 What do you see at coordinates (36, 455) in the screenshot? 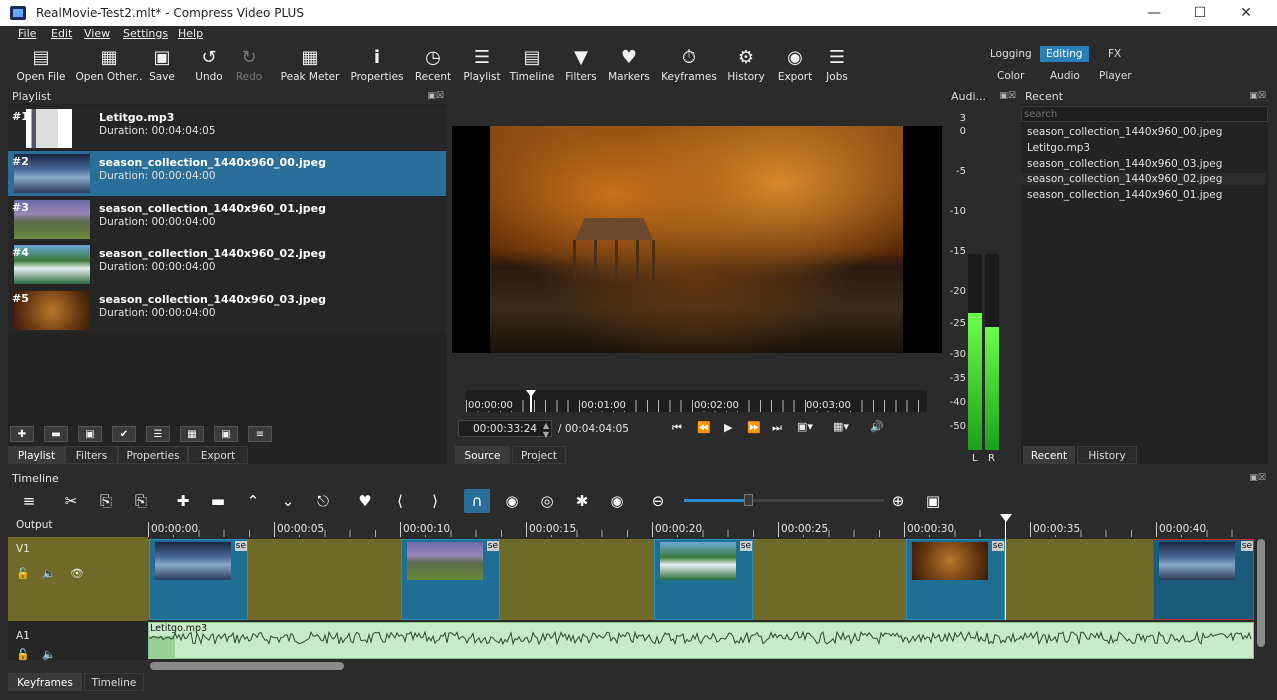
I see `tab-playlist: Playlist` at bounding box center [36, 455].